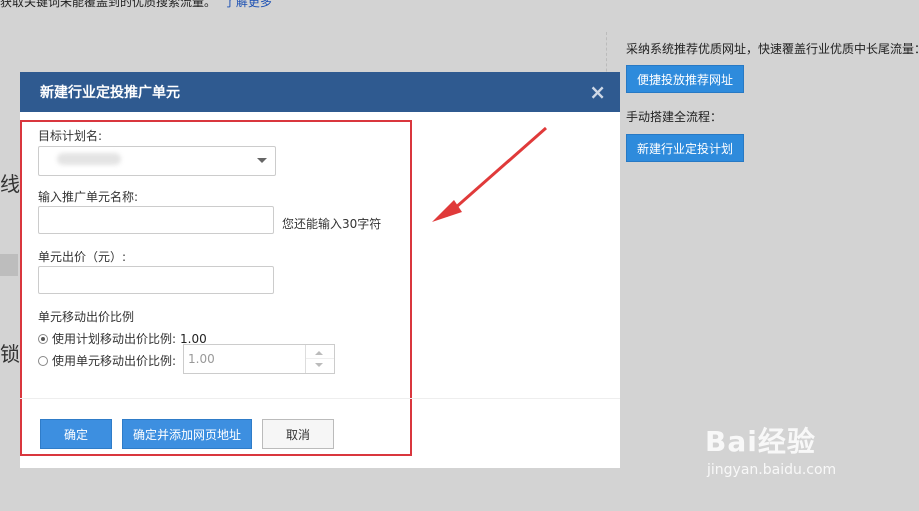 This screenshot has height=511, width=919. Describe the element at coordinates (772, 49) in the screenshot. I see `recommend-label: 采纳系统推荐优质网址，快速覆盖行业优质中长尾流量：` at that location.